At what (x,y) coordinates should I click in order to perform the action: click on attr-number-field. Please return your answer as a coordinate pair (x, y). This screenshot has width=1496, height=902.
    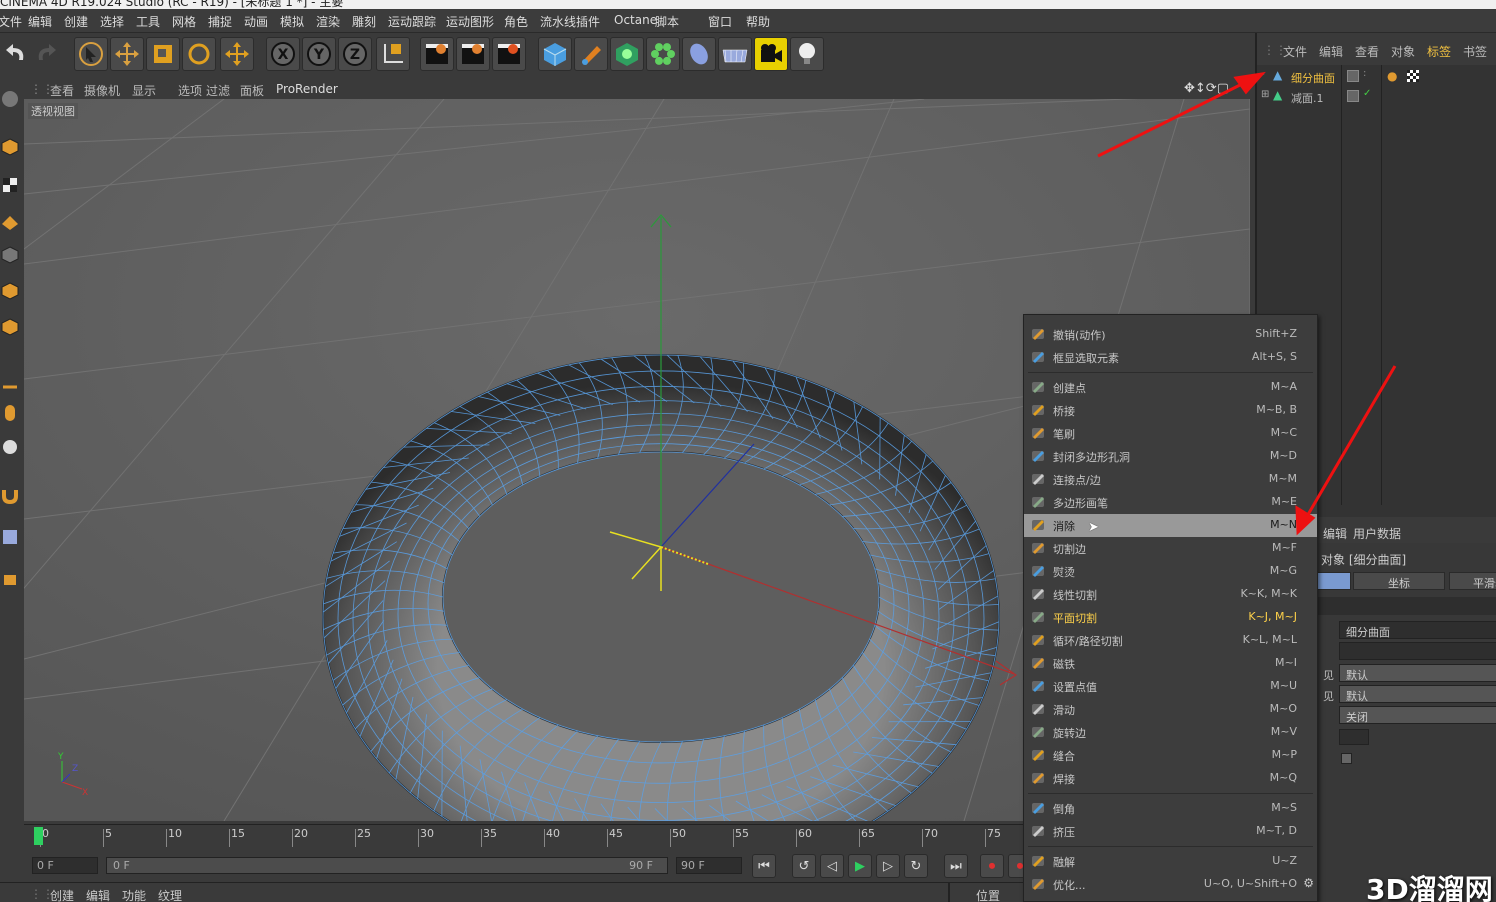
    Looking at the image, I should click on (1354, 737).